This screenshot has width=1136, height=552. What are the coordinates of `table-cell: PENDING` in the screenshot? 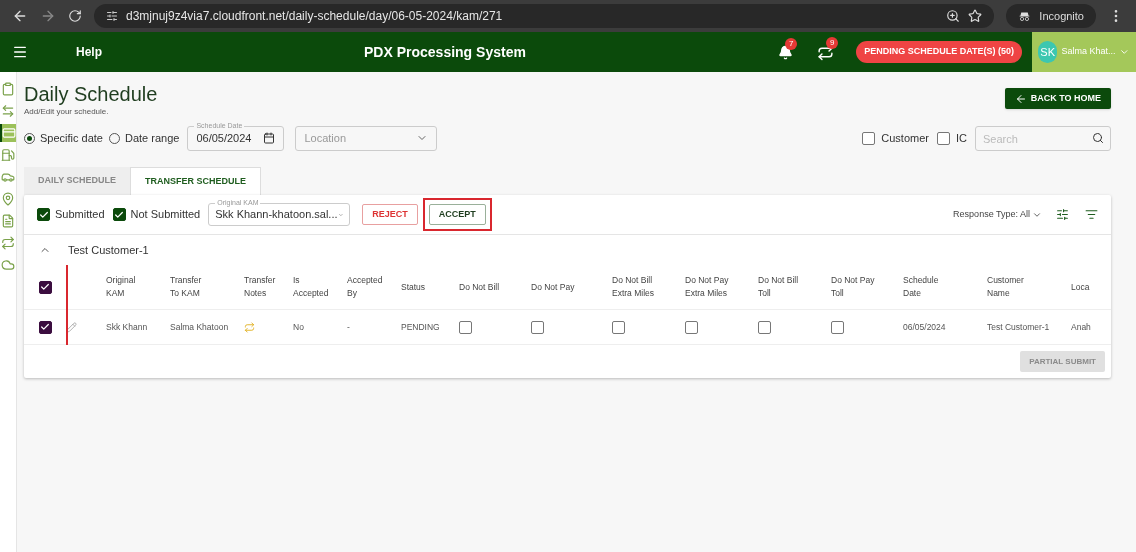 It's located at (420, 327).